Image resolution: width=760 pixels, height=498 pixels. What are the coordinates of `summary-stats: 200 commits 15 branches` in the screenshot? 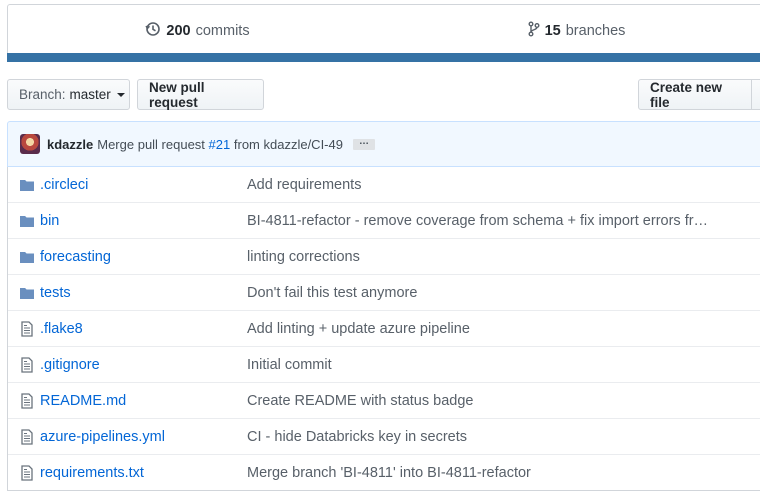 It's located at (384, 30).